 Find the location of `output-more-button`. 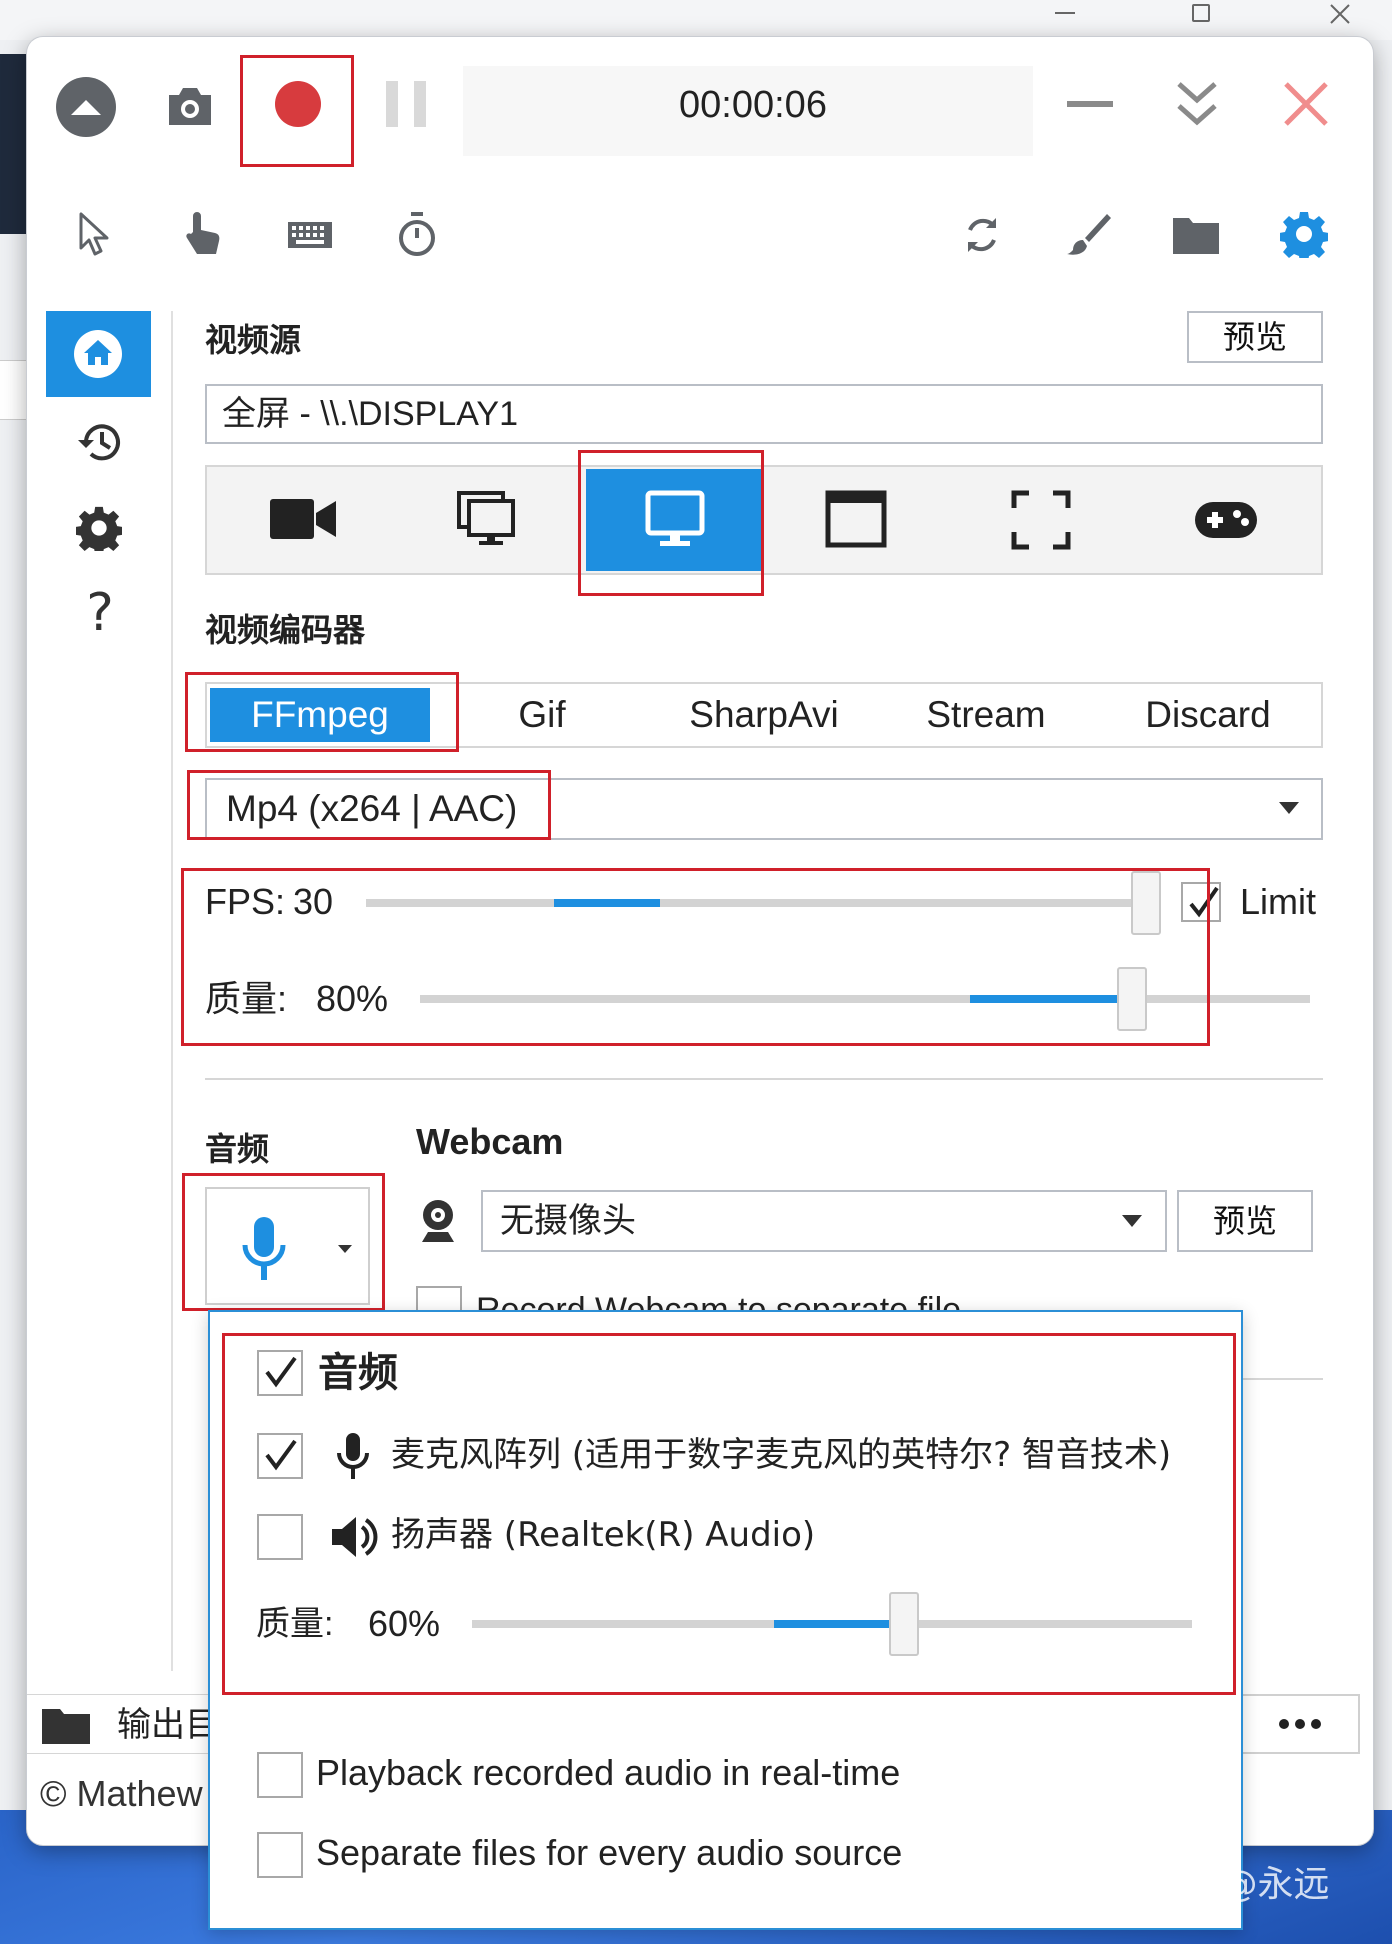

output-more-button is located at coordinates (1300, 1724).